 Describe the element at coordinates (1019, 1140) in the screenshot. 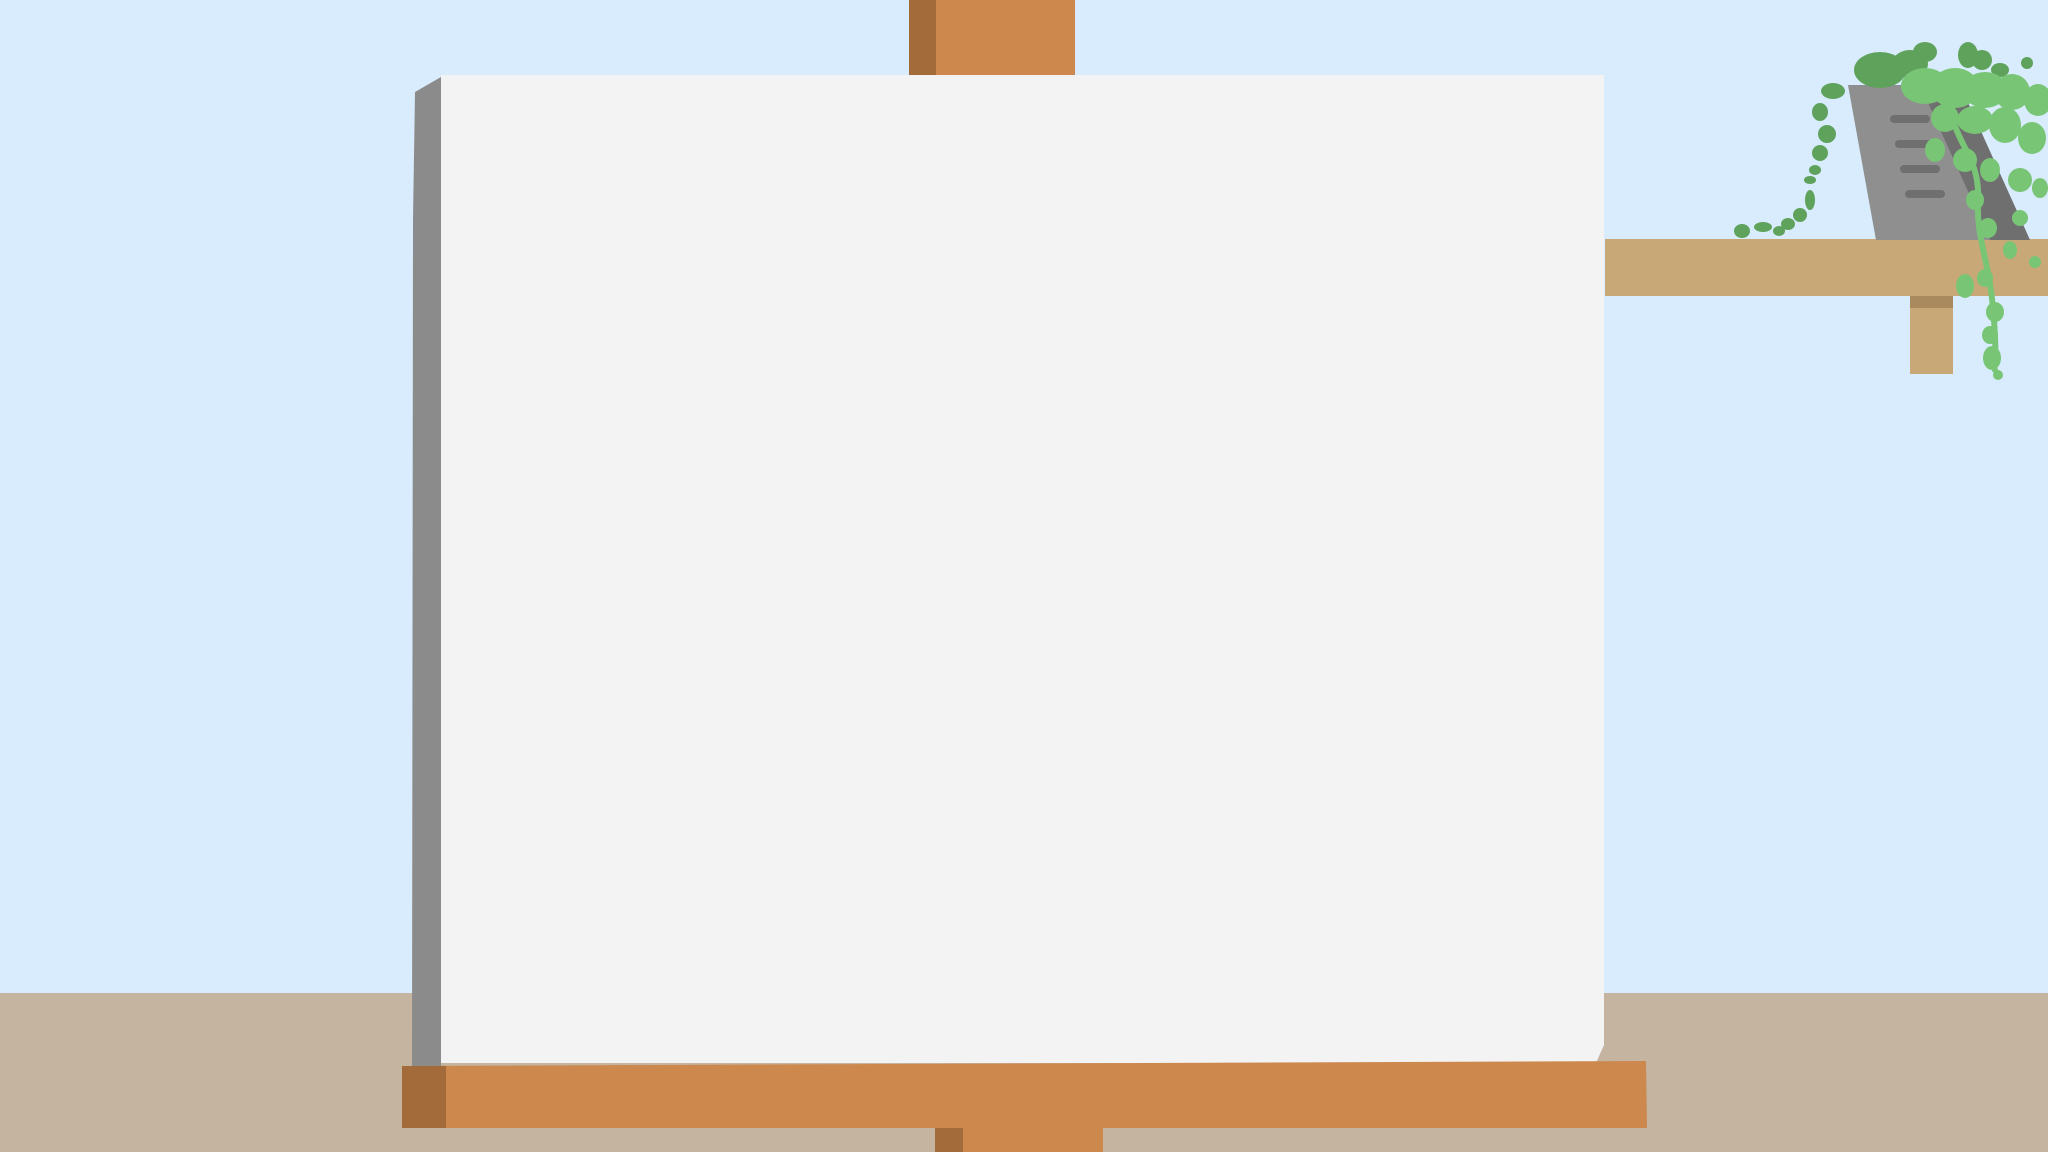

I see `easel-leg-bottom` at that location.